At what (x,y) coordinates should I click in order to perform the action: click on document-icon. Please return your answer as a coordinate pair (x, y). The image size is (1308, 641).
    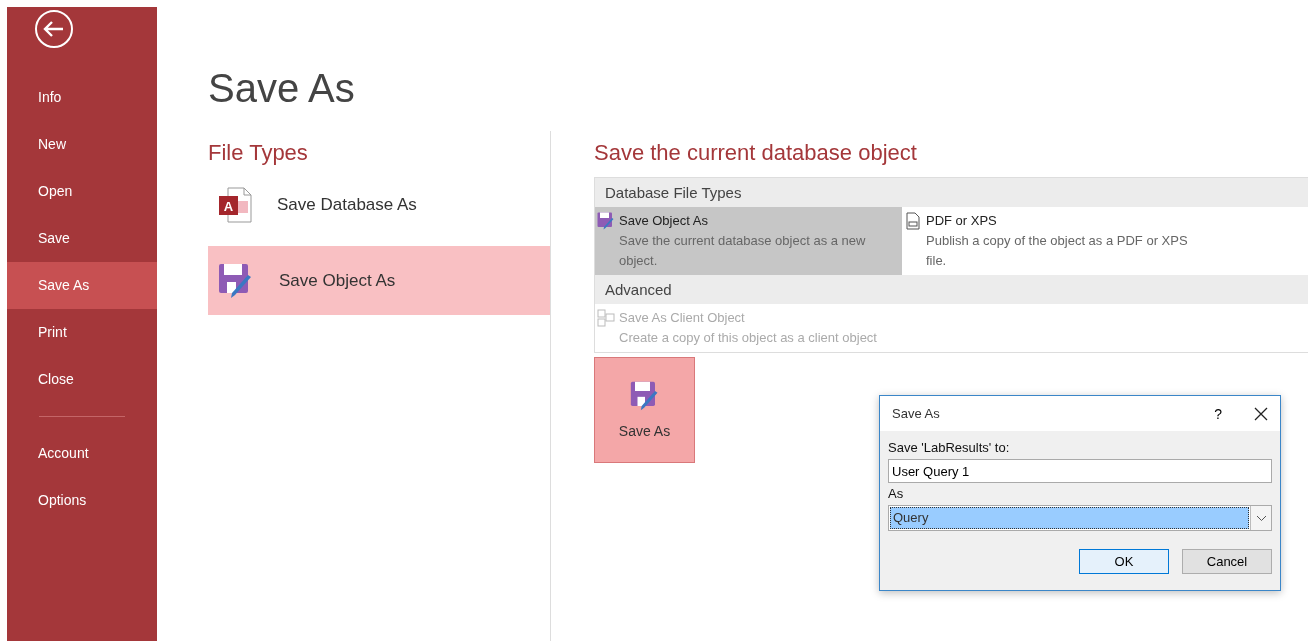
    Looking at the image, I should click on (913, 221).